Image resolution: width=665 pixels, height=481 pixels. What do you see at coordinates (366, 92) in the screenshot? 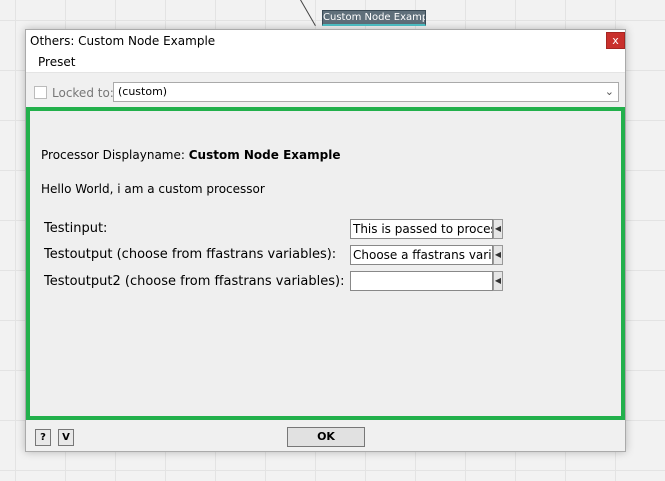
I see `preset-select: (custom) ⌄` at bounding box center [366, 92].